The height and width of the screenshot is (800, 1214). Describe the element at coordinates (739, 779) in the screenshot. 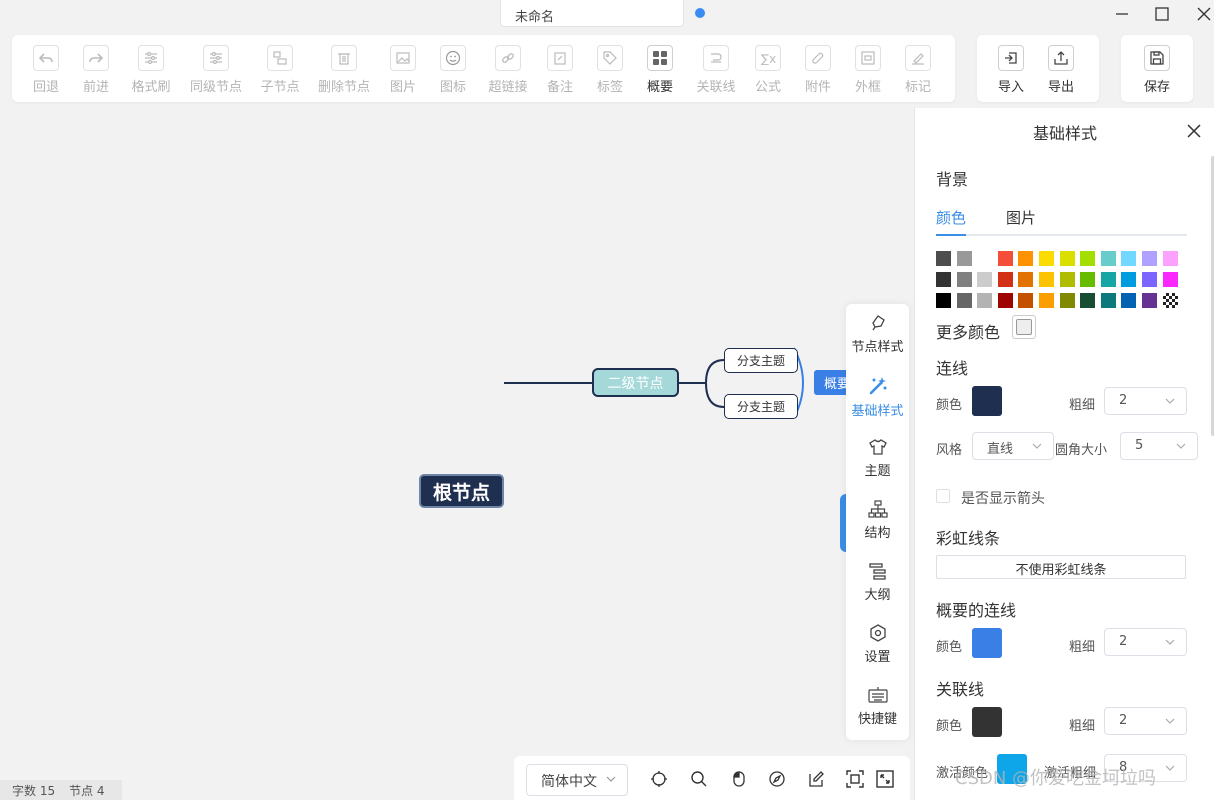

I see `mouse-icon` at that location.